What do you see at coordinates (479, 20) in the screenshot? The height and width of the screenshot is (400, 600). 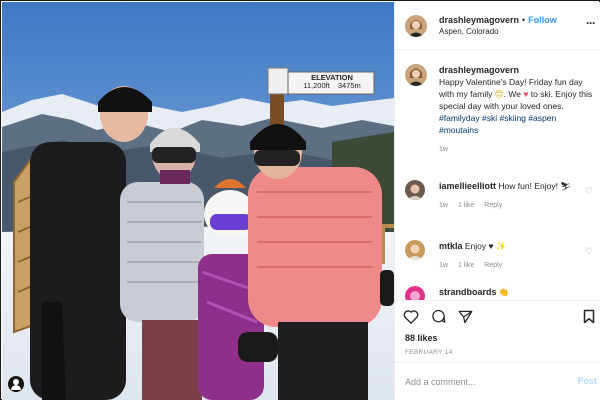 I see `header-username: drashleymagovern` at bounding box center [479, 20].